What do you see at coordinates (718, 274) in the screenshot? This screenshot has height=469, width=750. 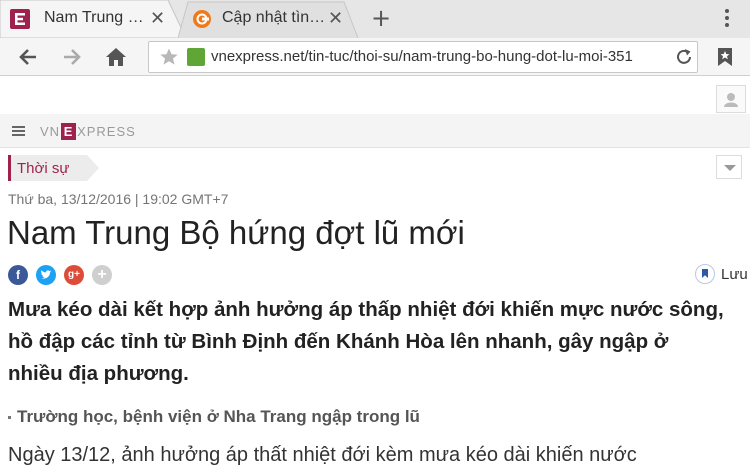 I see `save-article-button: Lưu` at bounding box center [718, 274].